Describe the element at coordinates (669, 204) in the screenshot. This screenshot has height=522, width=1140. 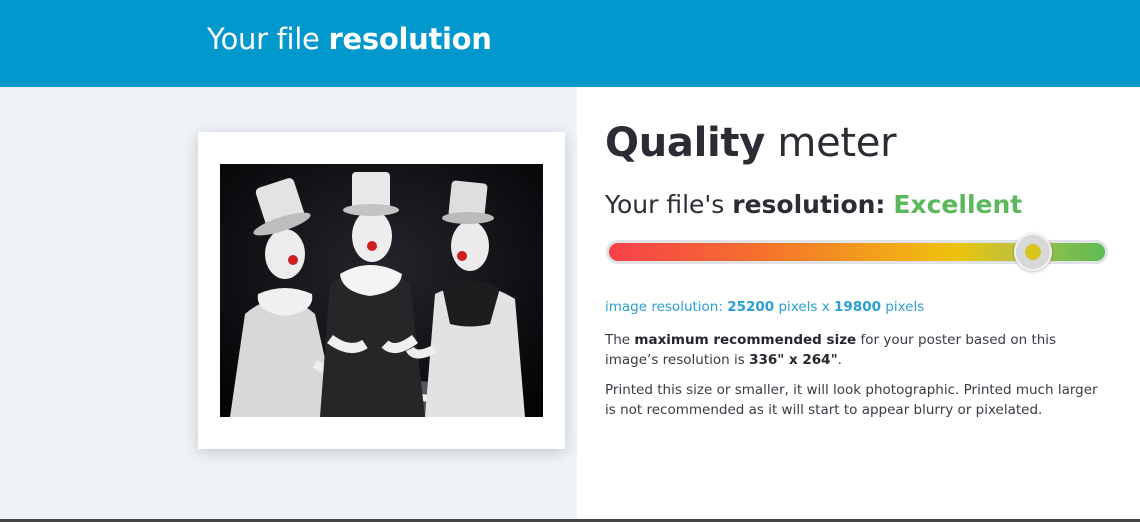
I see `resolution-prefix: Your file's` at that location.